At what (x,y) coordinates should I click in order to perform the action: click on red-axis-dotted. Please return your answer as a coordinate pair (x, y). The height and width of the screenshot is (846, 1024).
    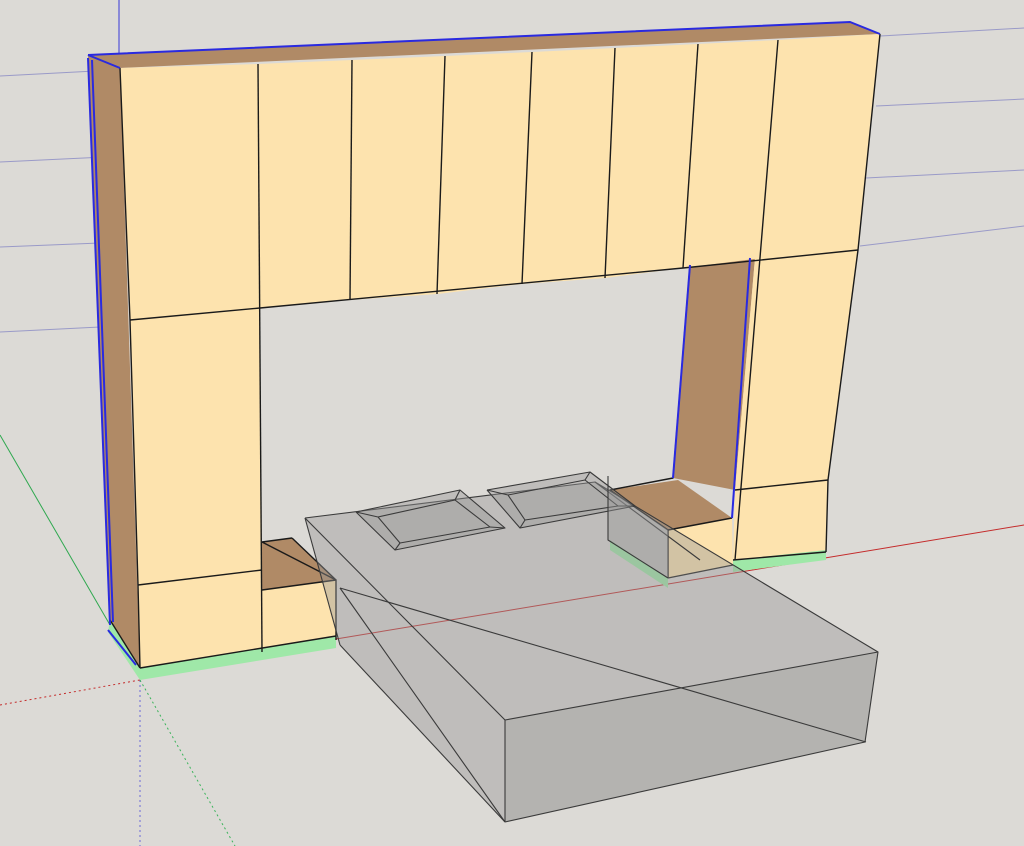
    Looking at the image, I should click on (70, 692).